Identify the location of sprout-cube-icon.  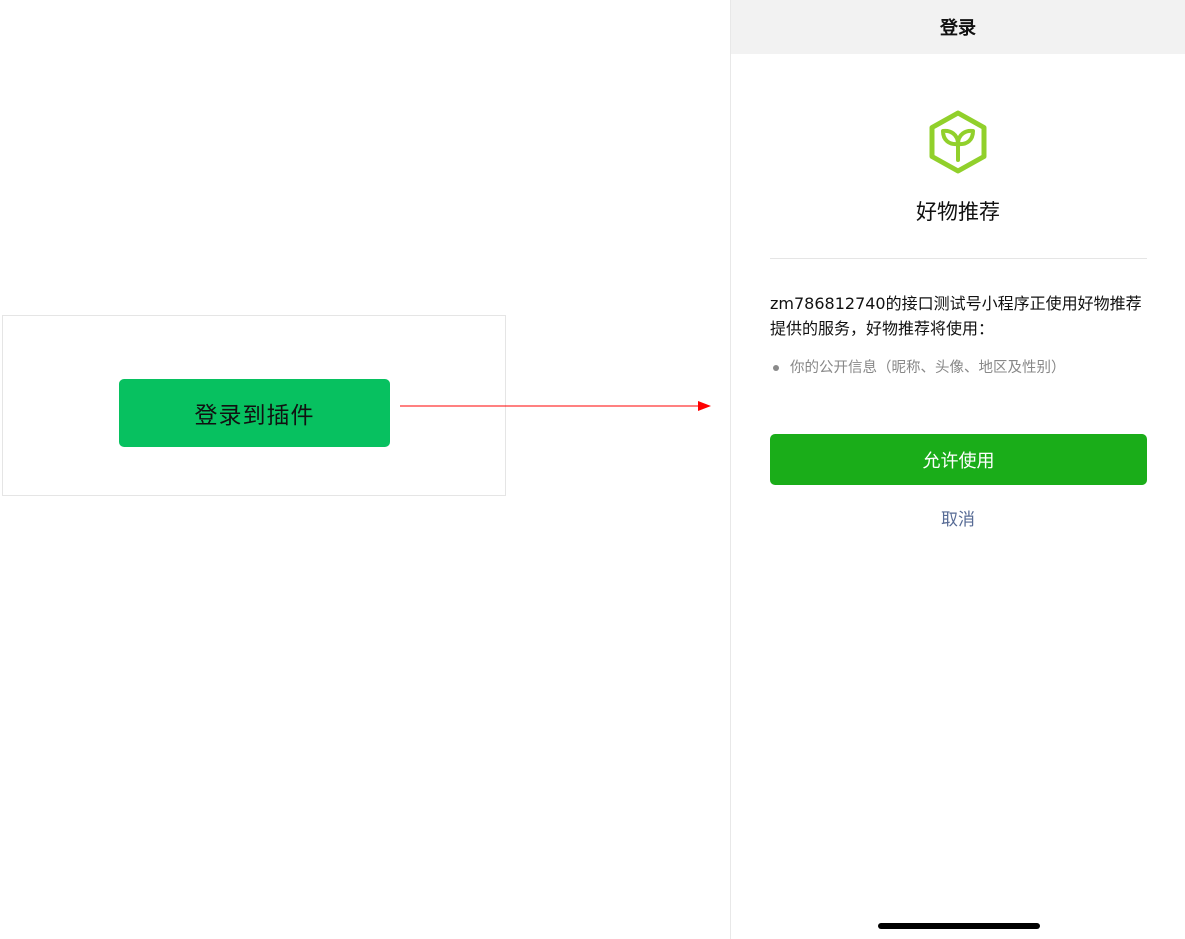
(958, 142).